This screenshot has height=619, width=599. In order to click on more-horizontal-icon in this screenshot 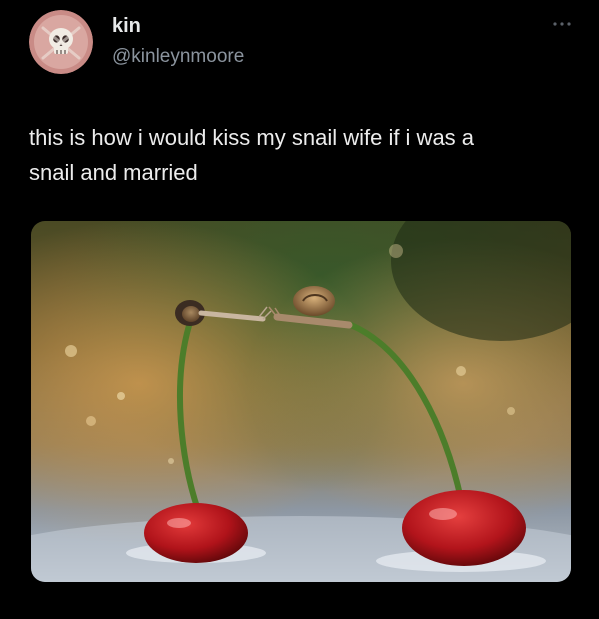, I will do `click(562, 24)`.